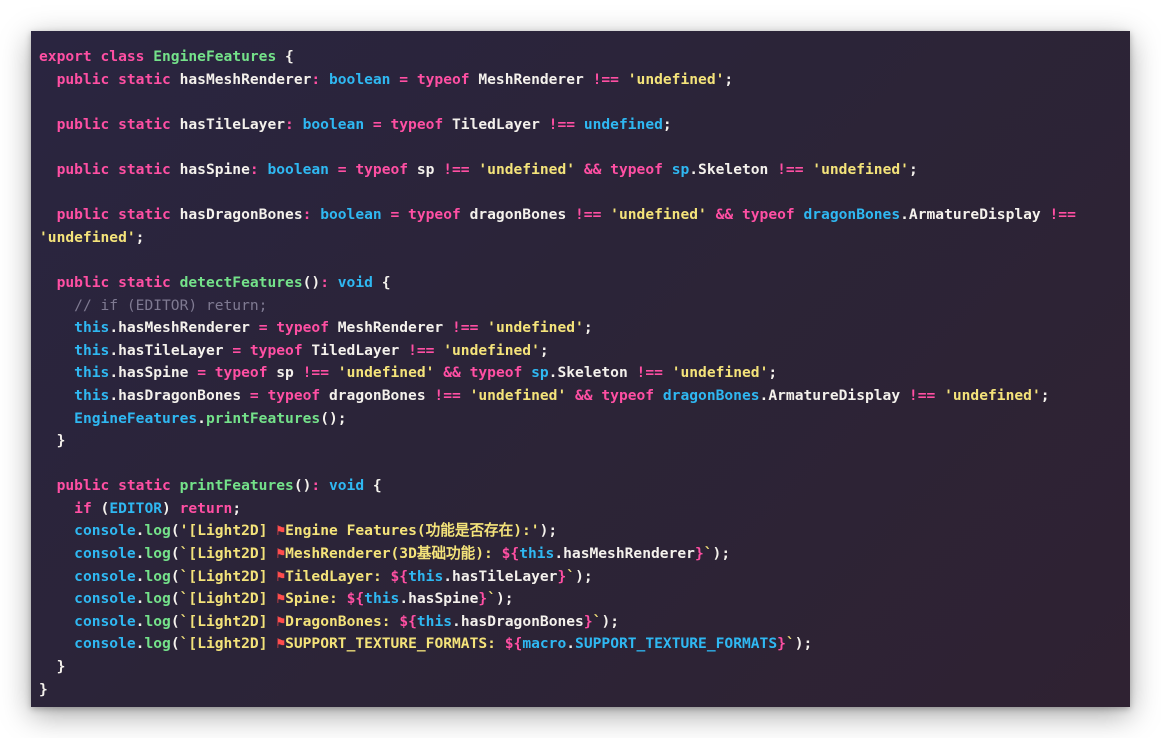 The image size is (1161, 738). What do you see at coordinates (232, 124) in the screenshot?
I see `code-token: hasTileLayer` at bounding box center [232, 124].